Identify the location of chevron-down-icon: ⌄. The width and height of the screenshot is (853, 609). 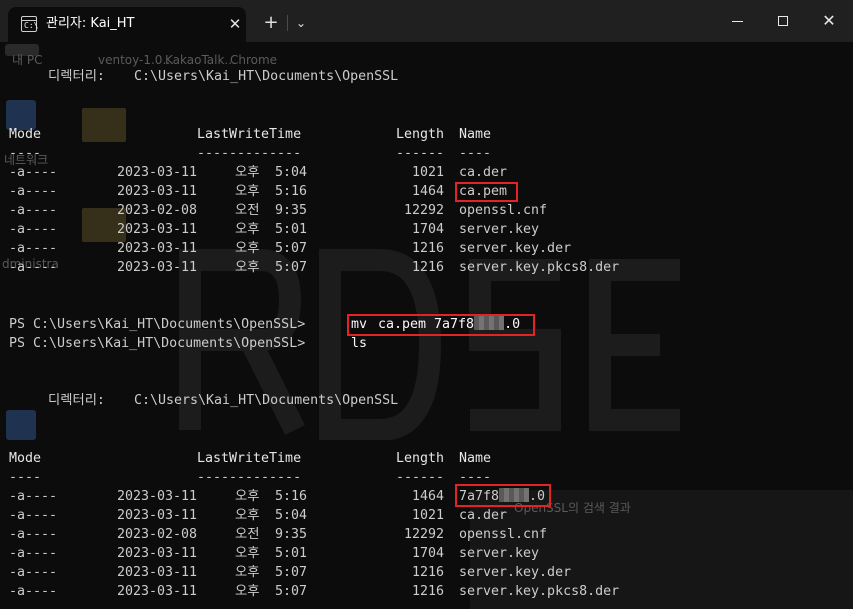
(301, 23).